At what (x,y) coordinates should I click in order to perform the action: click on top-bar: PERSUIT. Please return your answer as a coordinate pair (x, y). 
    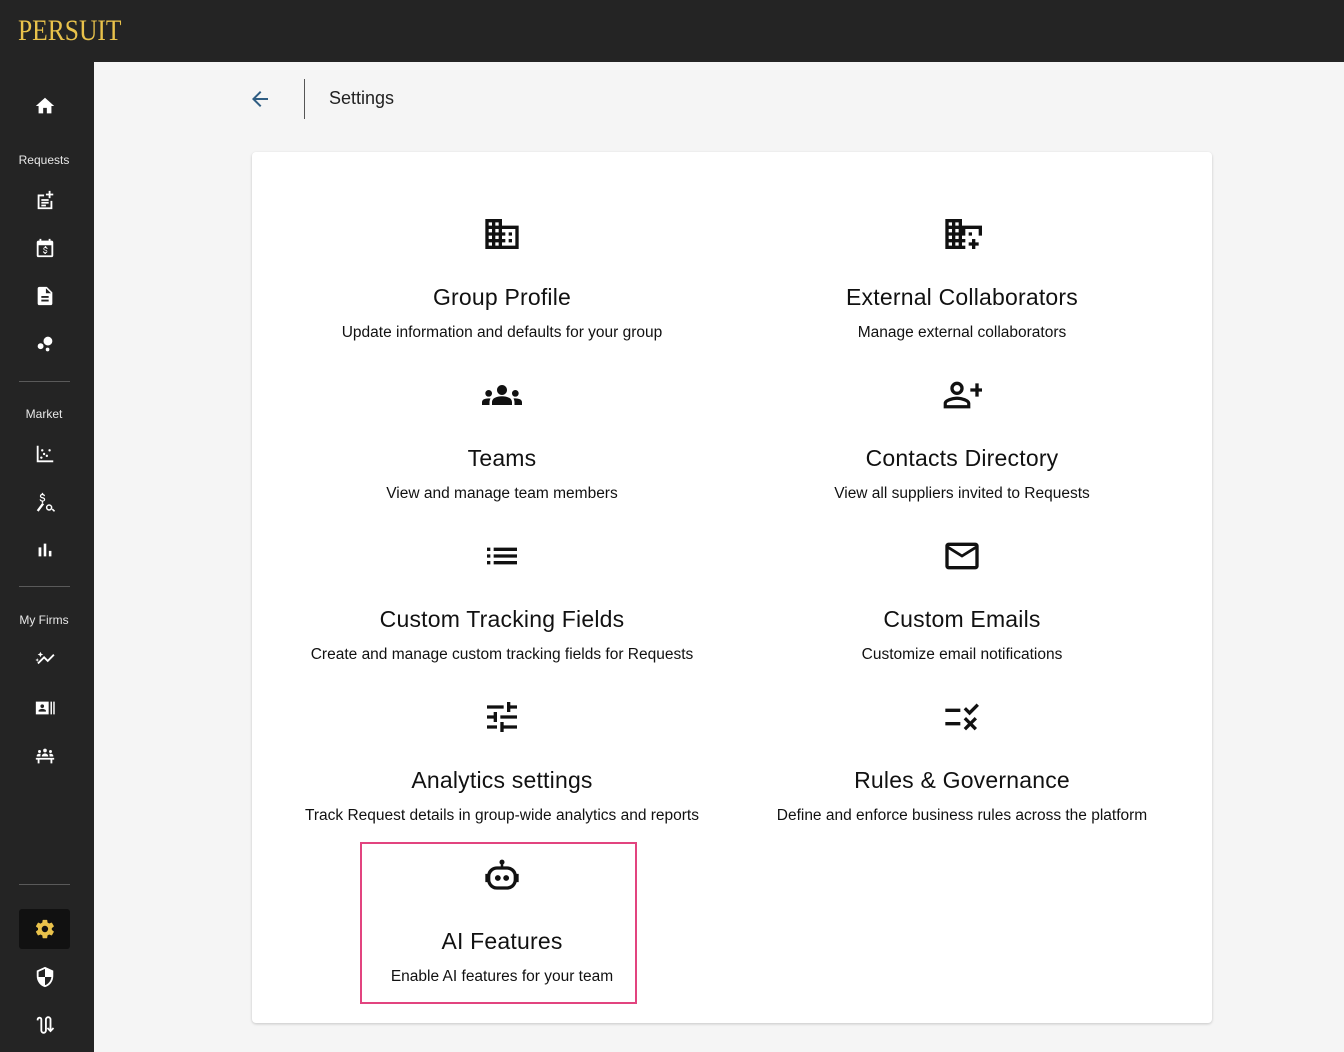
    Looking at the image, I should click on (672, 31).